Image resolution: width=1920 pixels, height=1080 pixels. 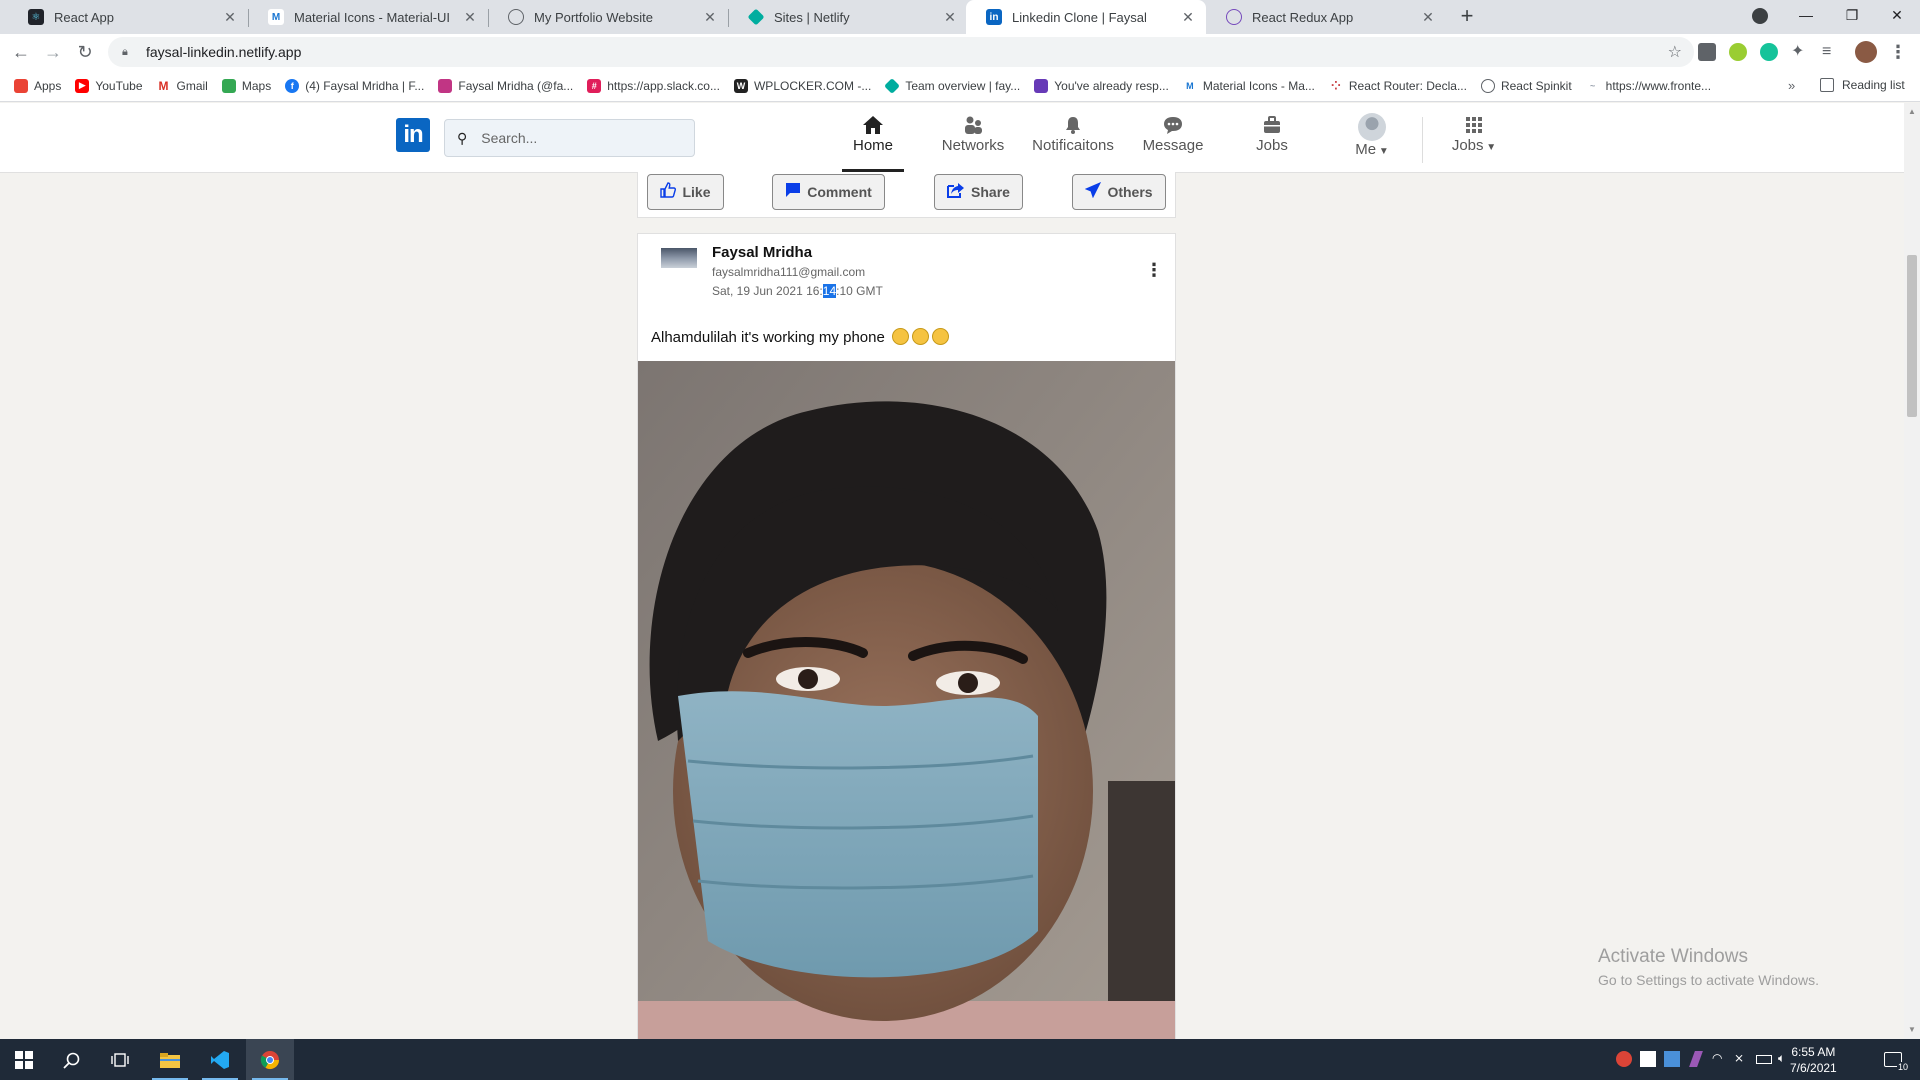 I want to click on browser-tab: ⚛ React App ✕, so click(x=128, y=17).